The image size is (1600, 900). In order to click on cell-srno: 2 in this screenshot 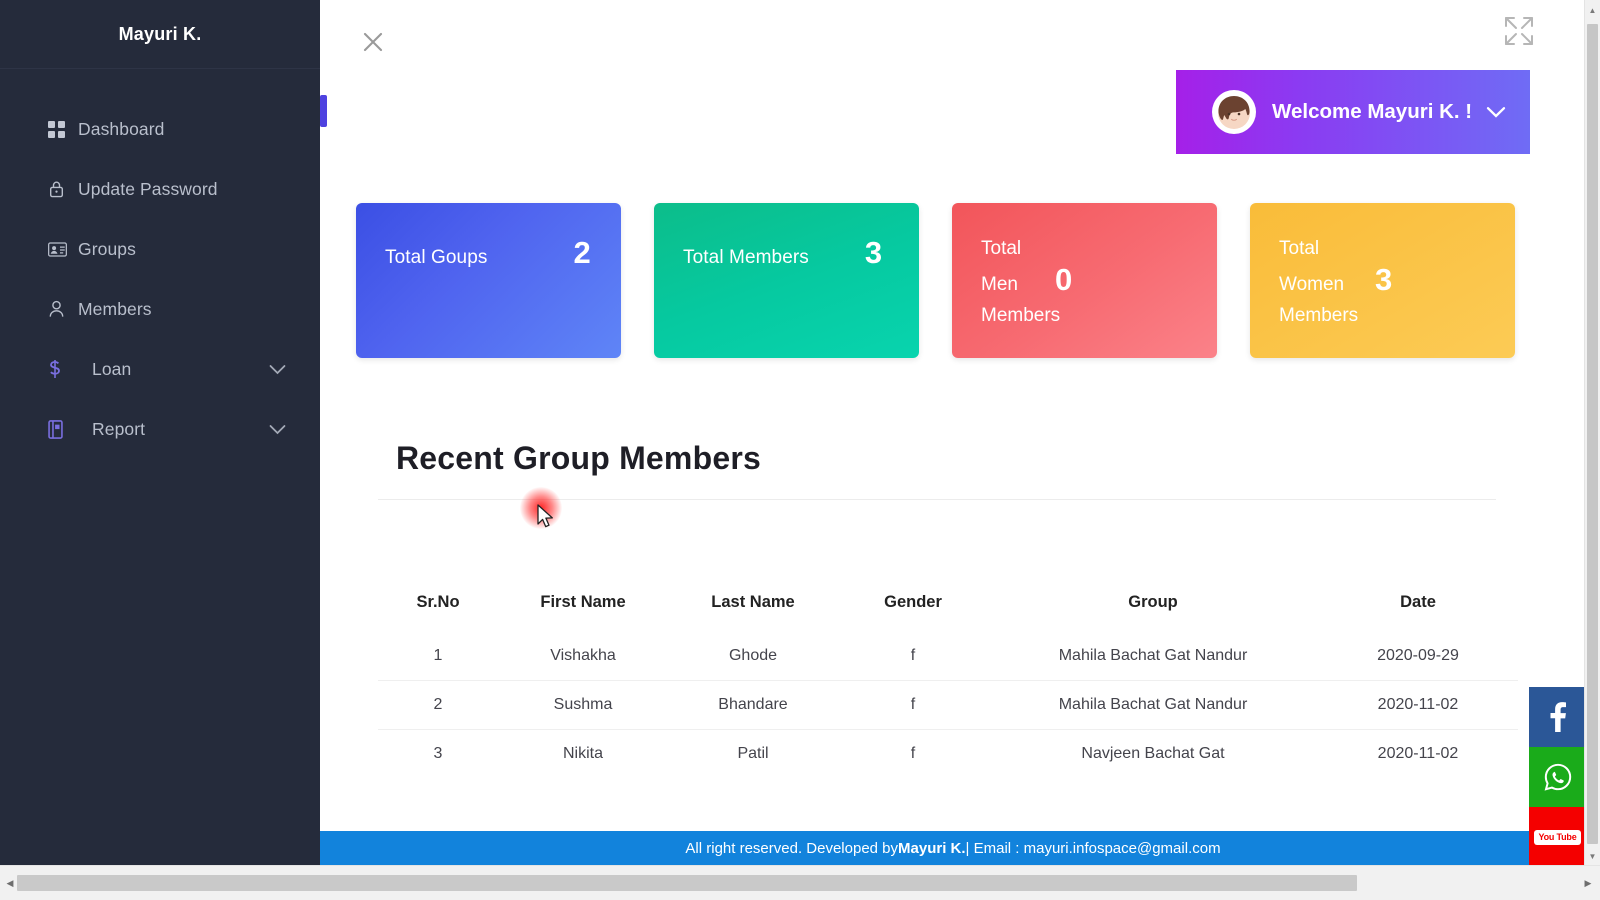, I will do `click(438, 705)`.